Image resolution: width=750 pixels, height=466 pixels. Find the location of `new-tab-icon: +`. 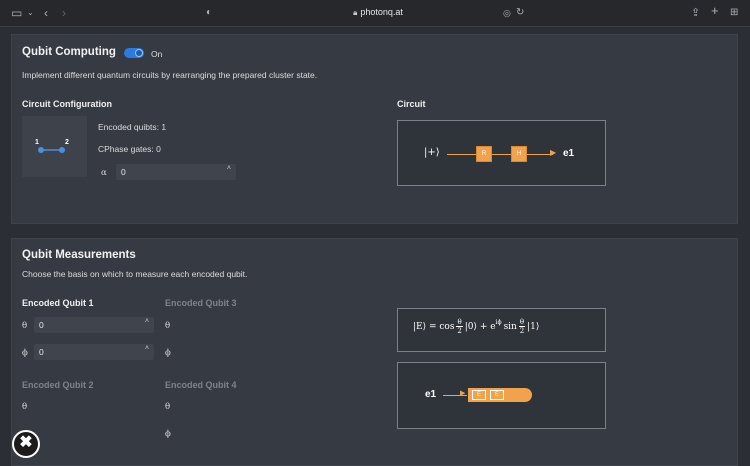

new-tab-icon: + is located at coordinates (715, 11).